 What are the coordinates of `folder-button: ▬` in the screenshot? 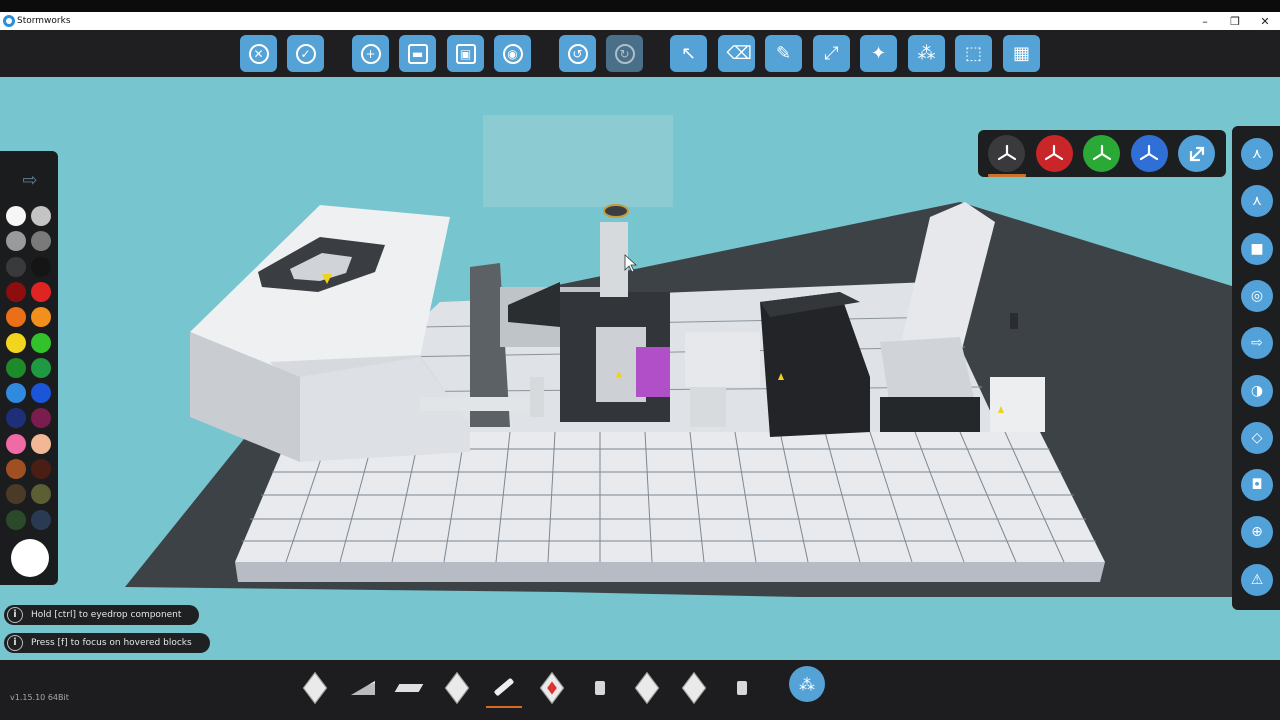 It's located at (417, 53).